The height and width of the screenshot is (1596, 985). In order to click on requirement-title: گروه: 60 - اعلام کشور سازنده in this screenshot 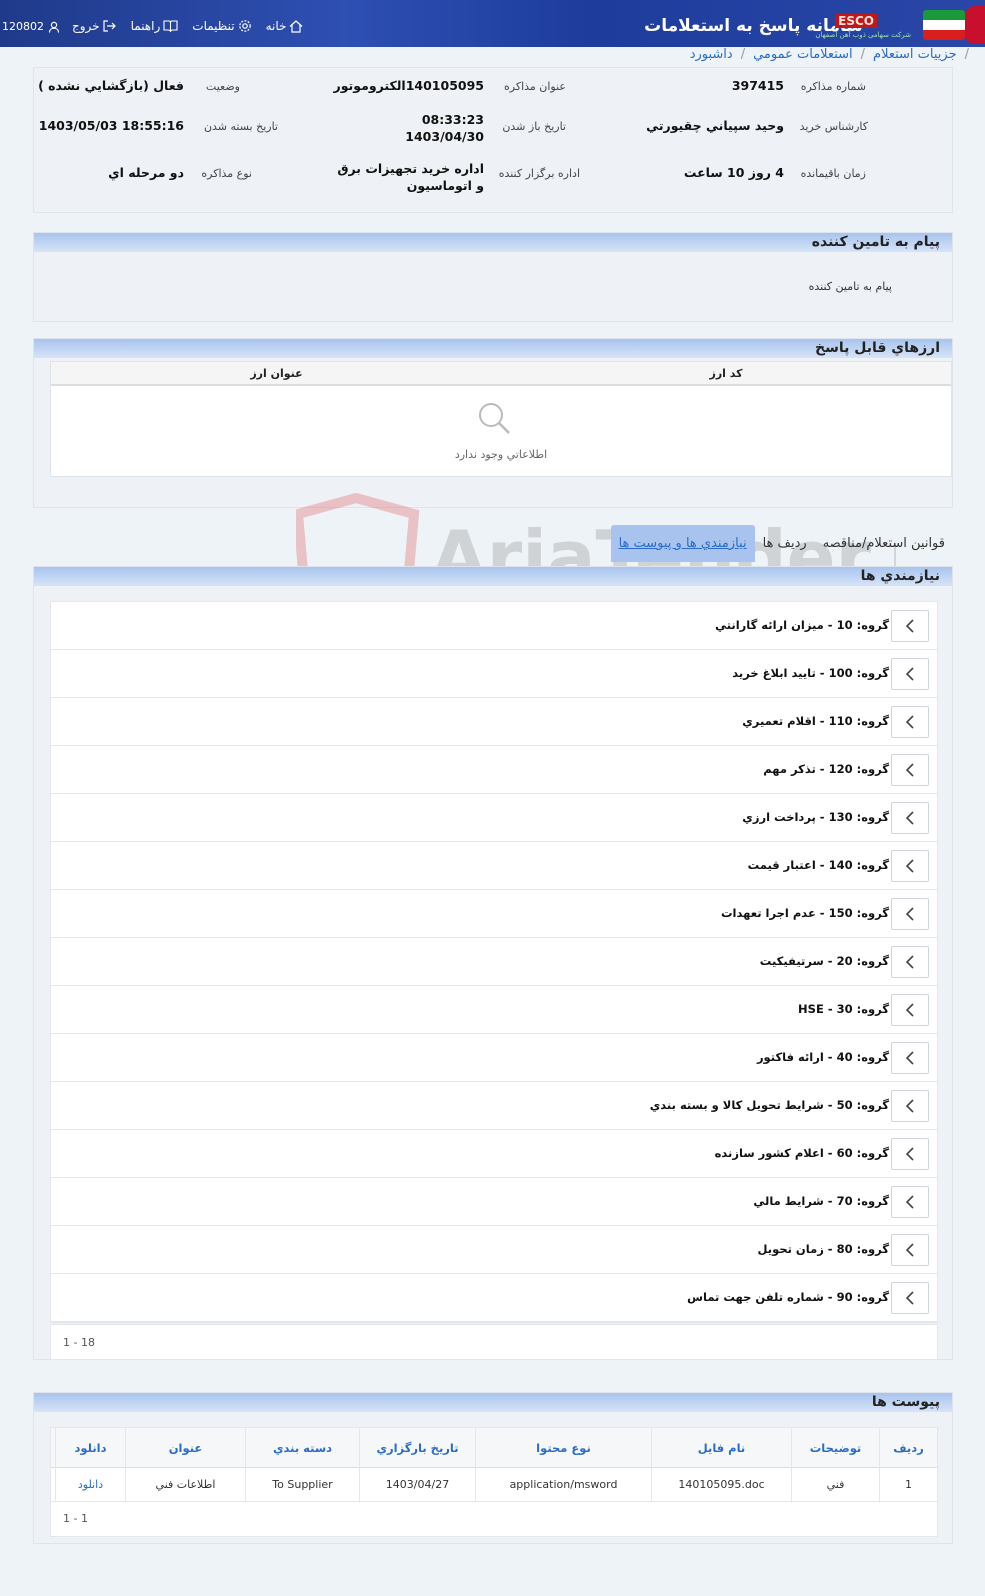, I will do `click(801, 1153)`.